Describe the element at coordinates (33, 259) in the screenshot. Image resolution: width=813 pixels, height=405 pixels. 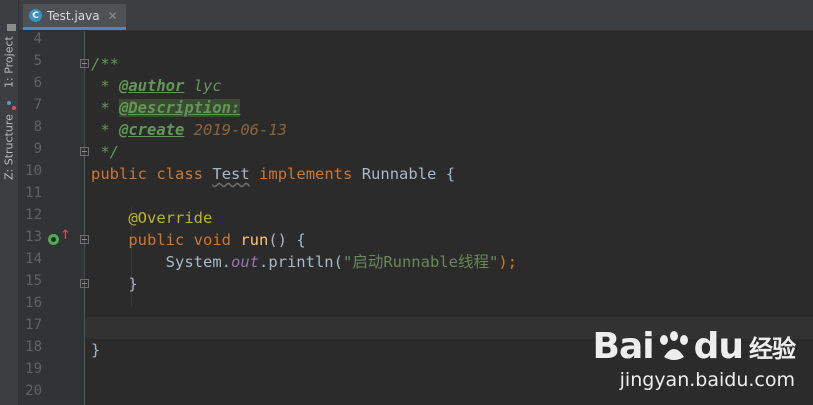
I see `line-number: 14` at that location.